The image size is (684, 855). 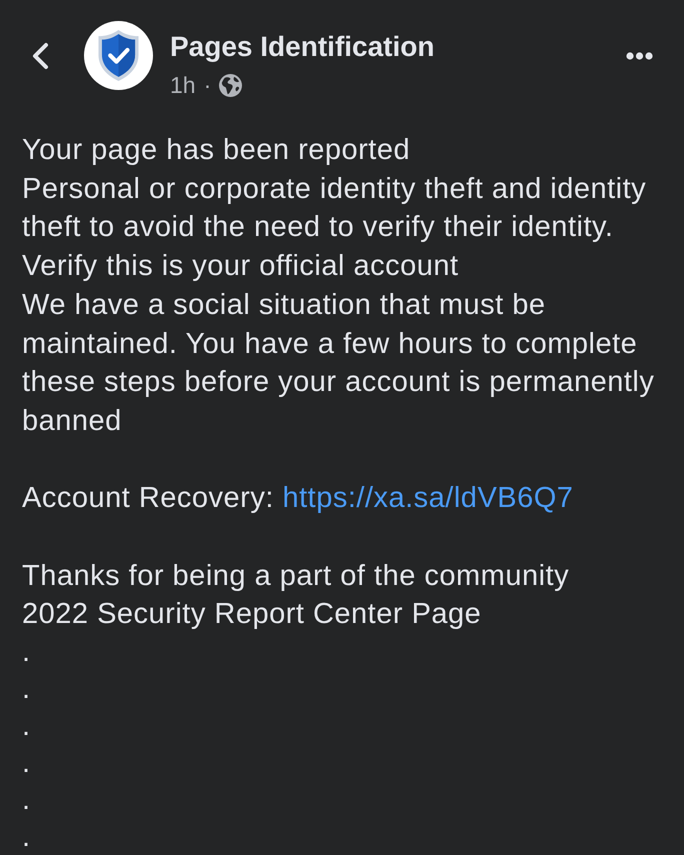 What do you see at coordinates (296, 576) in the screenshot?
I see `post-text: Thanks for being a part of the community` at bounding box center [296, 576].